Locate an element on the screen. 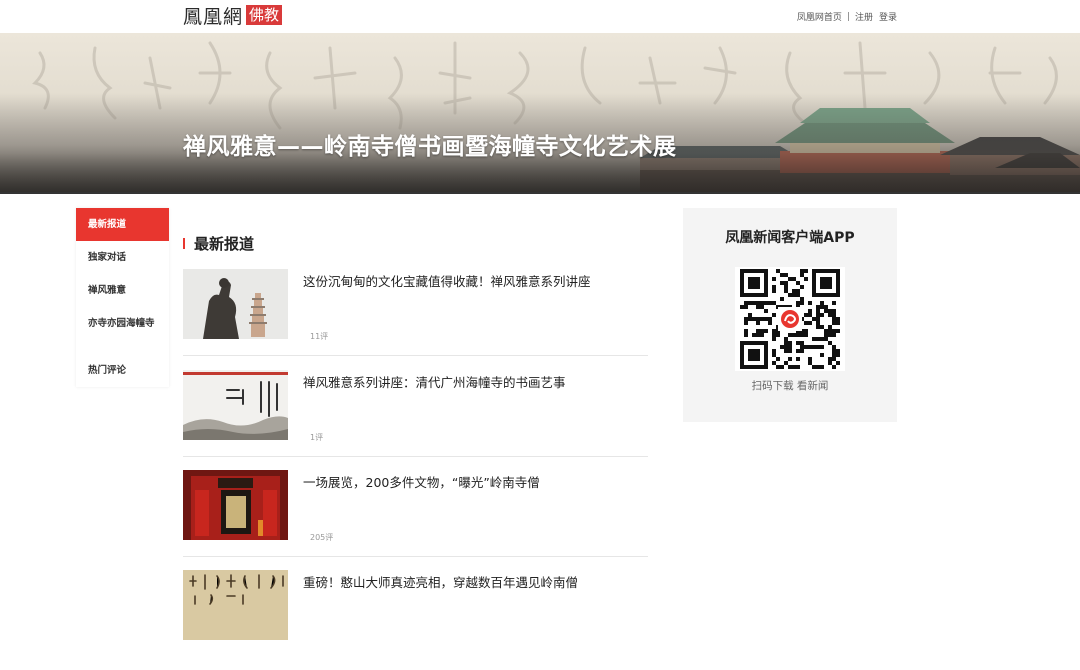  section-accent-bar is located at coordinates (184, 243).